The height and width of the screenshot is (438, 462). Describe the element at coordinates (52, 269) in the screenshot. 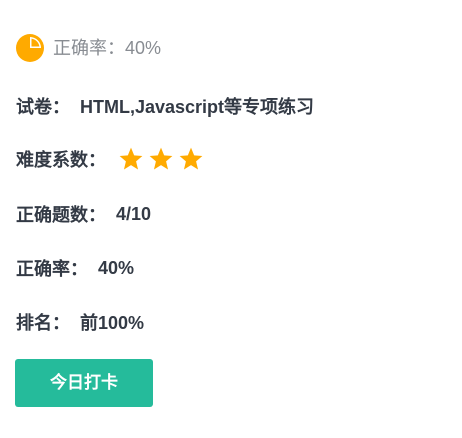

I see `accuracy-label: 正确率：` at that location.